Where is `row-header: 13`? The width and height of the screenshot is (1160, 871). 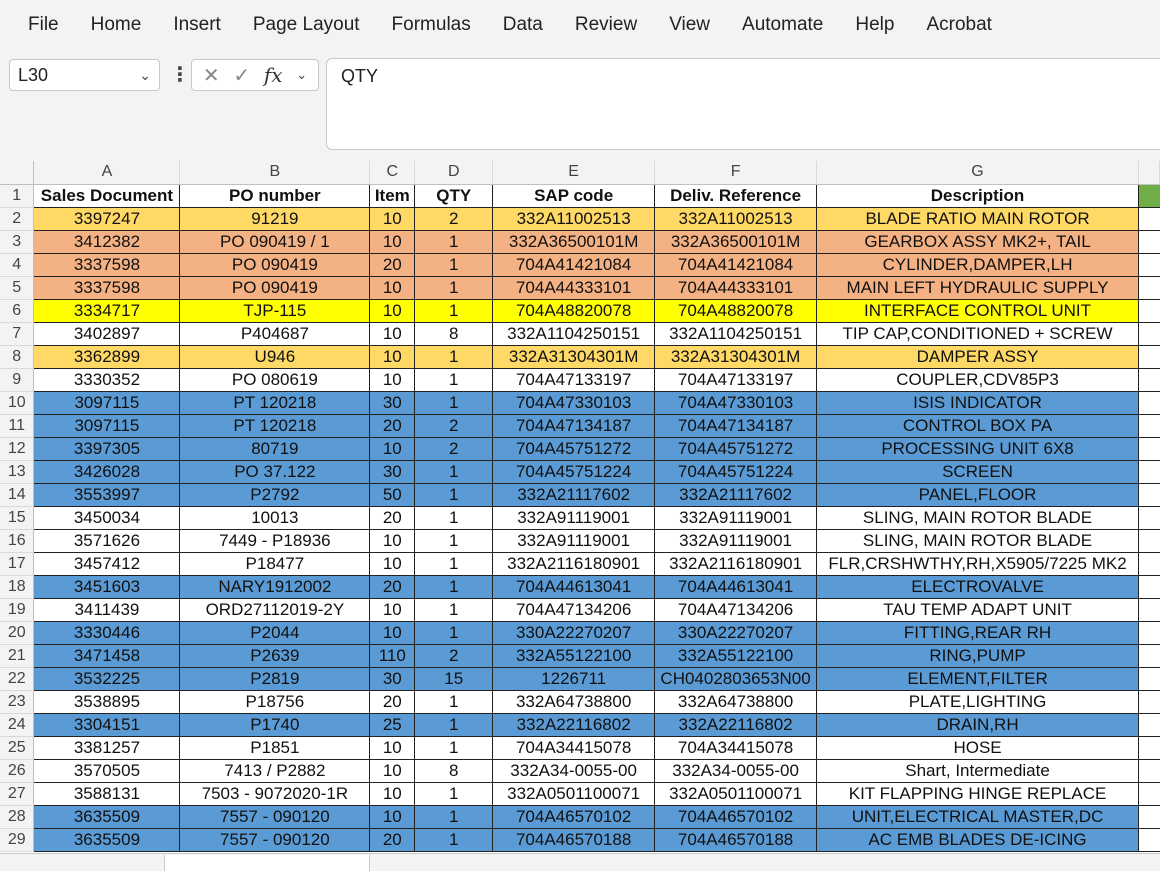
row-header: 13 is located at coordinates (17, 472).